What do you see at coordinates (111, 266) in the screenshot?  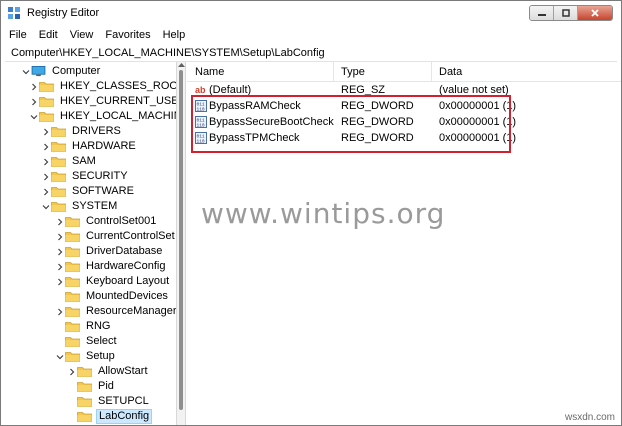 I see `tree-item: HardwareConfig` at bounding box center [111, 266].